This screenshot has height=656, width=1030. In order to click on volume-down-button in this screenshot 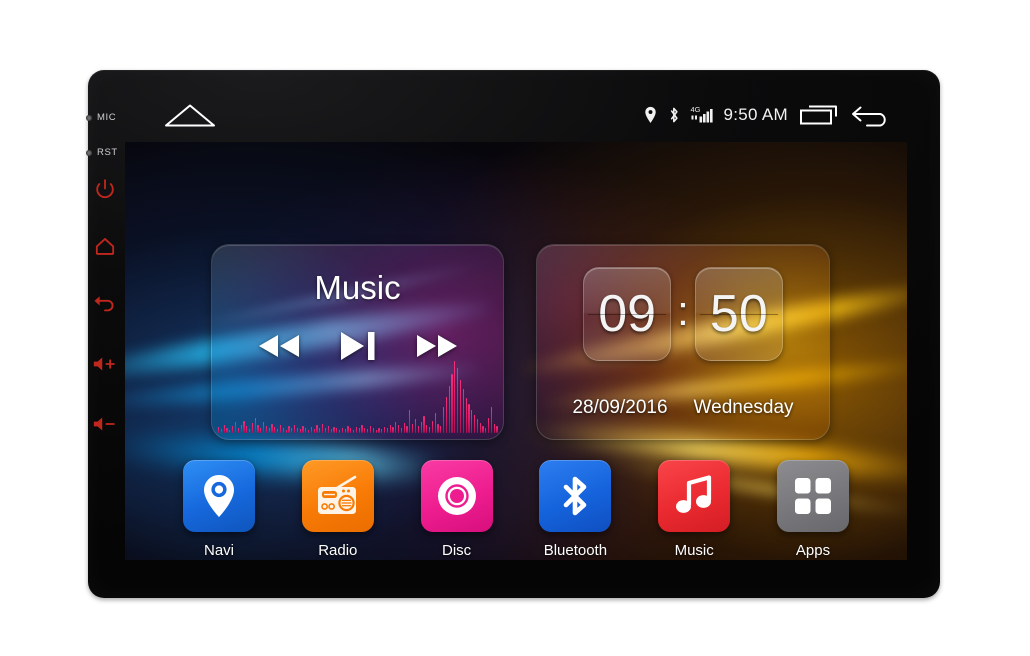, I will do `click(105, 424)`.